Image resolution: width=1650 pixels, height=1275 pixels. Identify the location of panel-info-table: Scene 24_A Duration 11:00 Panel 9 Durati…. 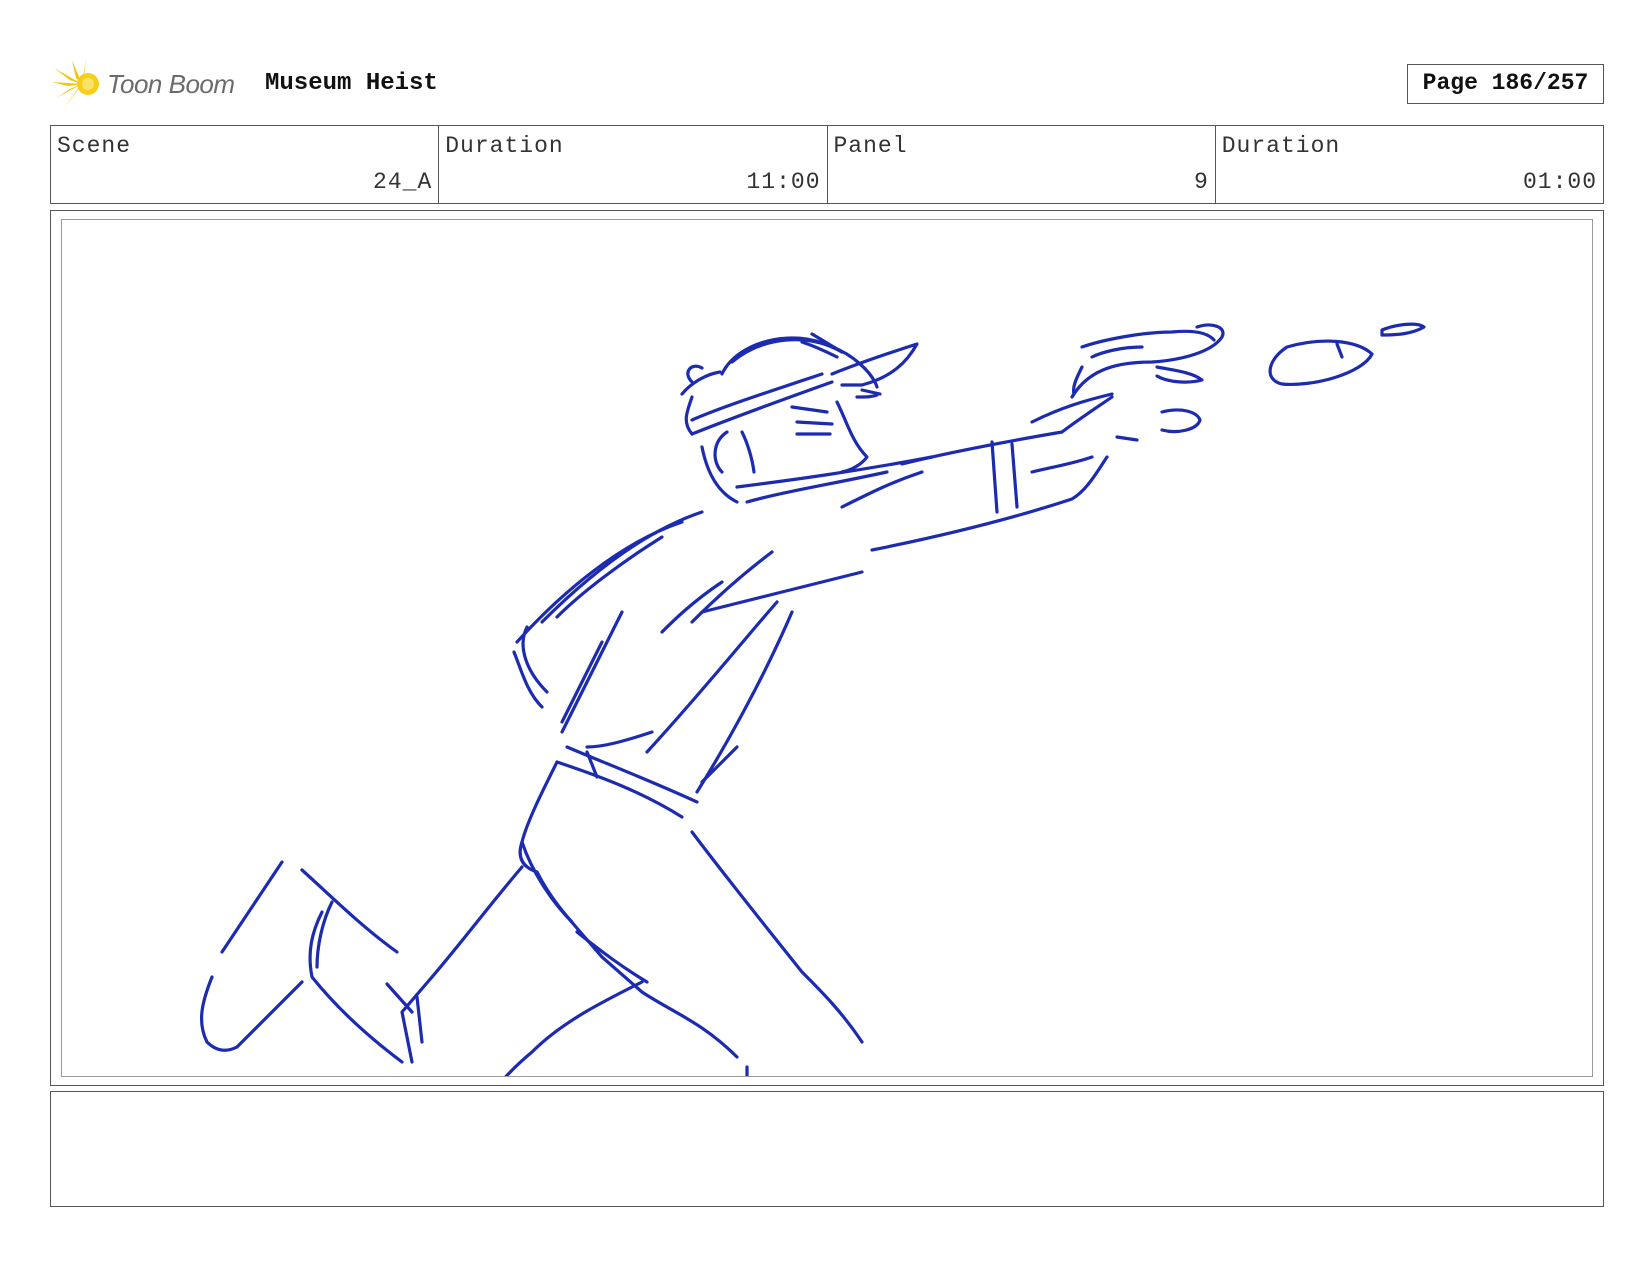
(827, 164).